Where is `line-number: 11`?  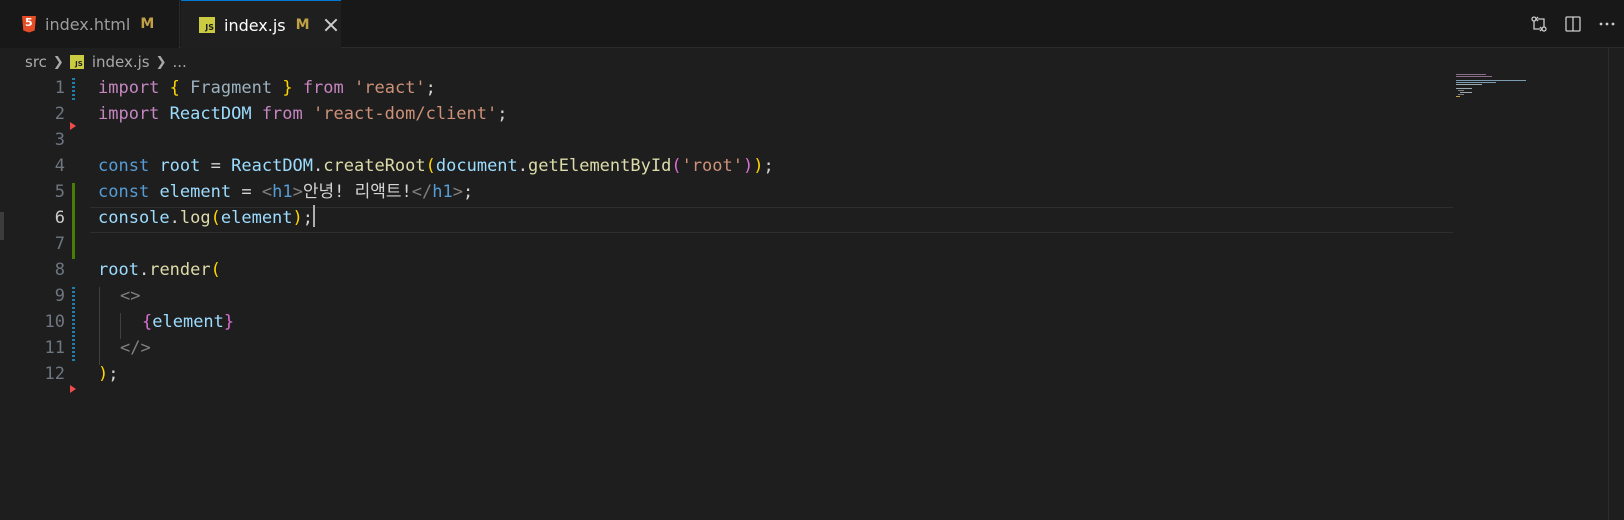 line-number: 11 is located at coordinates (54, 348).